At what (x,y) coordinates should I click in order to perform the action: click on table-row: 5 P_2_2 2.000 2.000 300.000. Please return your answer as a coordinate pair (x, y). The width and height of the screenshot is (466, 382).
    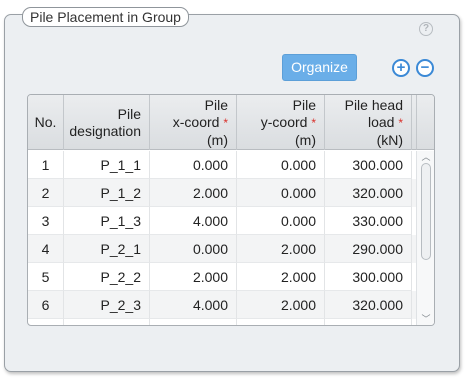
    Looking at the image, I should click on (222, 277).